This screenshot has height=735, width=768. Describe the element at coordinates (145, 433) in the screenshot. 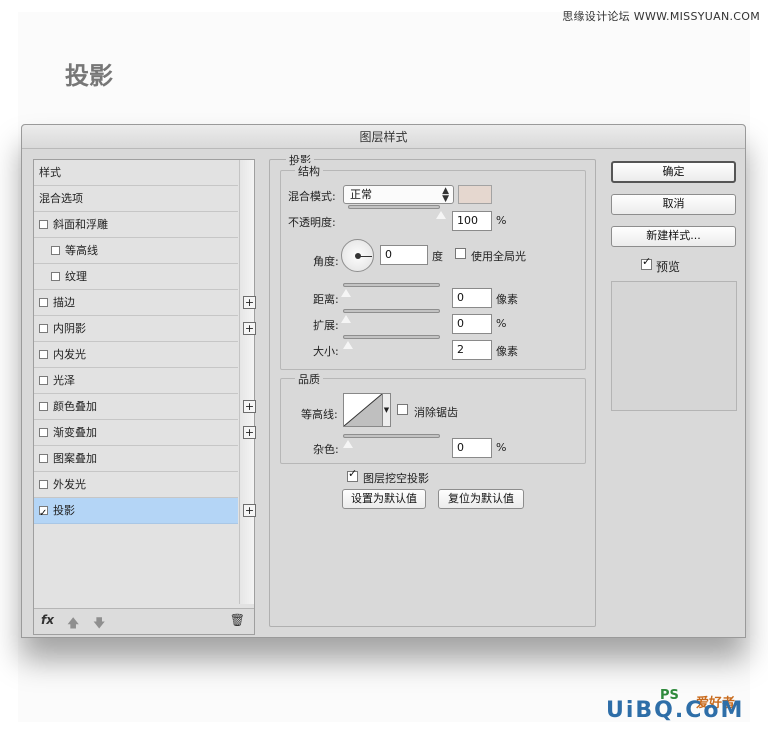

I see `style-list-item: 渐变叠加 +` at that location.